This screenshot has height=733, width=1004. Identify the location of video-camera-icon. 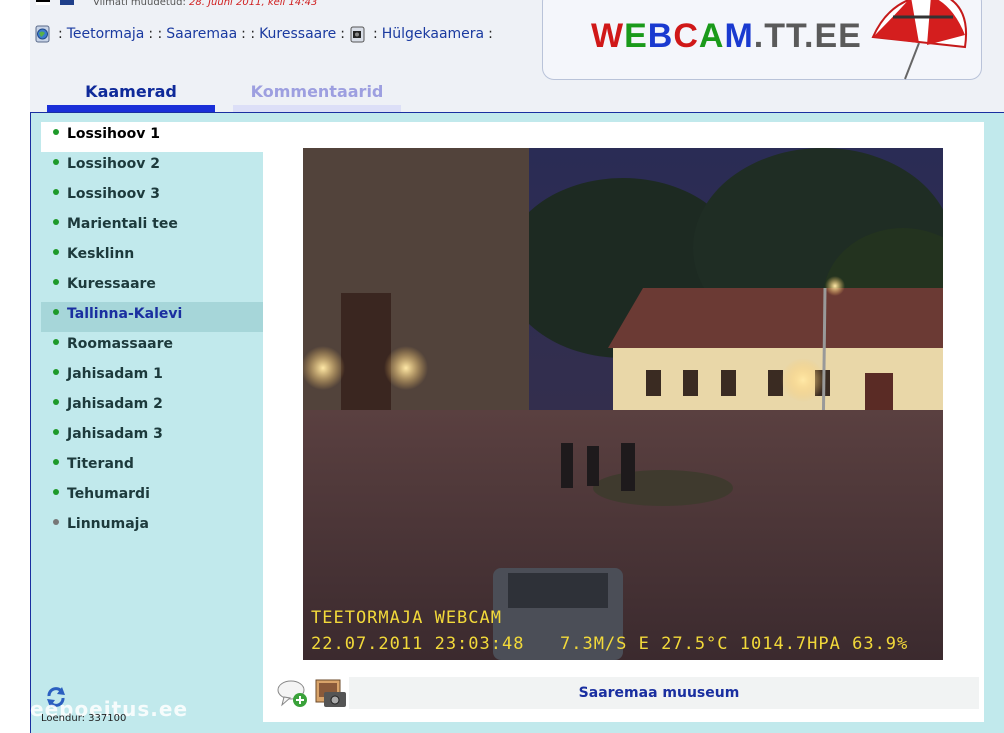
(358, 34).